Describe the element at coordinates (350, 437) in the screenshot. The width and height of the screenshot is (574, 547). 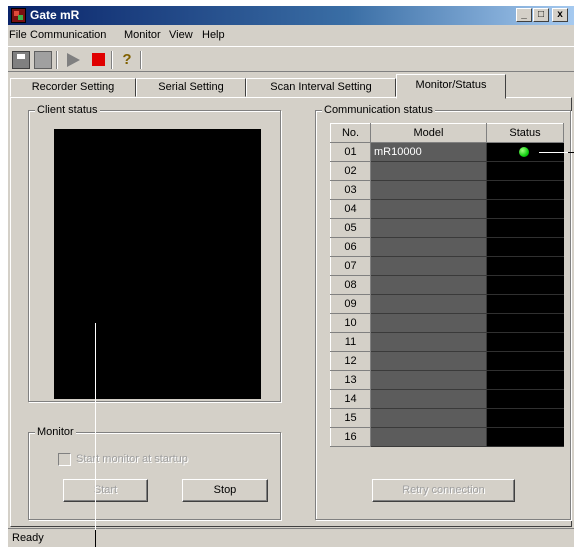
I see `row-number: 16` at that location.